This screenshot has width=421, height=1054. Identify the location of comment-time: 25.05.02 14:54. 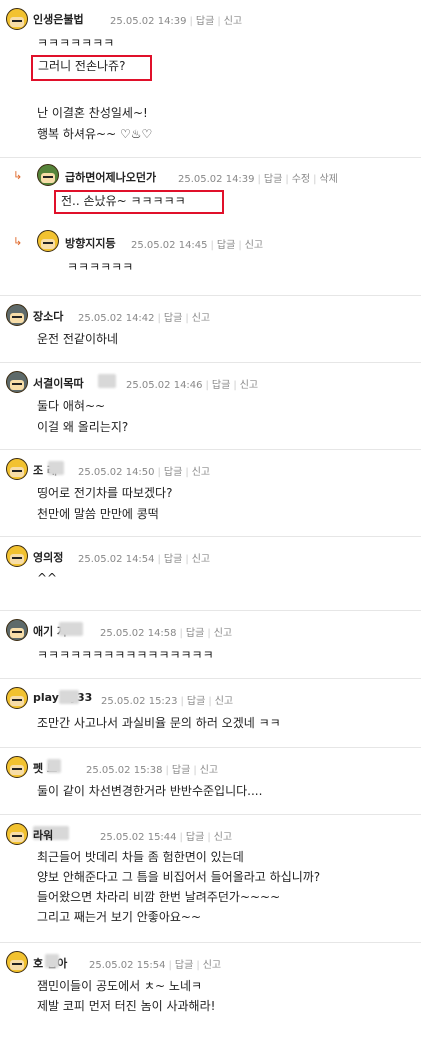
(116, 559).